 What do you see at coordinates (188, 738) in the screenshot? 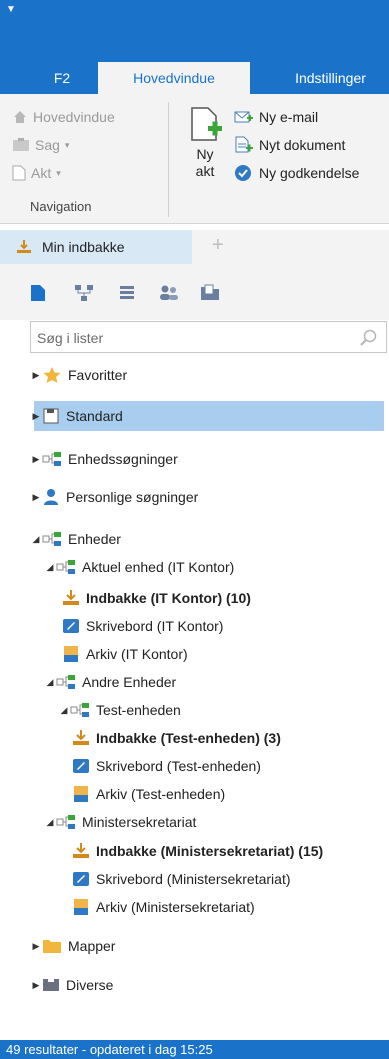
I see `tree-label: Indbakke (Test-enheden) (3)` at bounding box center [188, 738].